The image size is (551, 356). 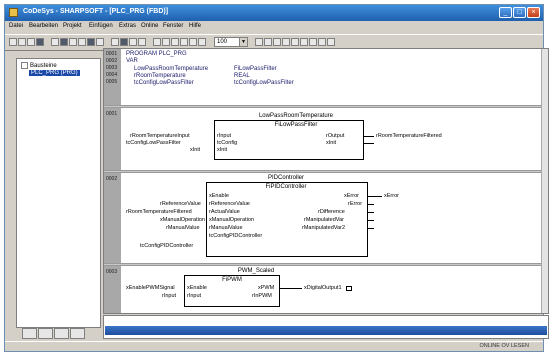 I want to click on vertical-scrollbar, so click(x=544, y=181).